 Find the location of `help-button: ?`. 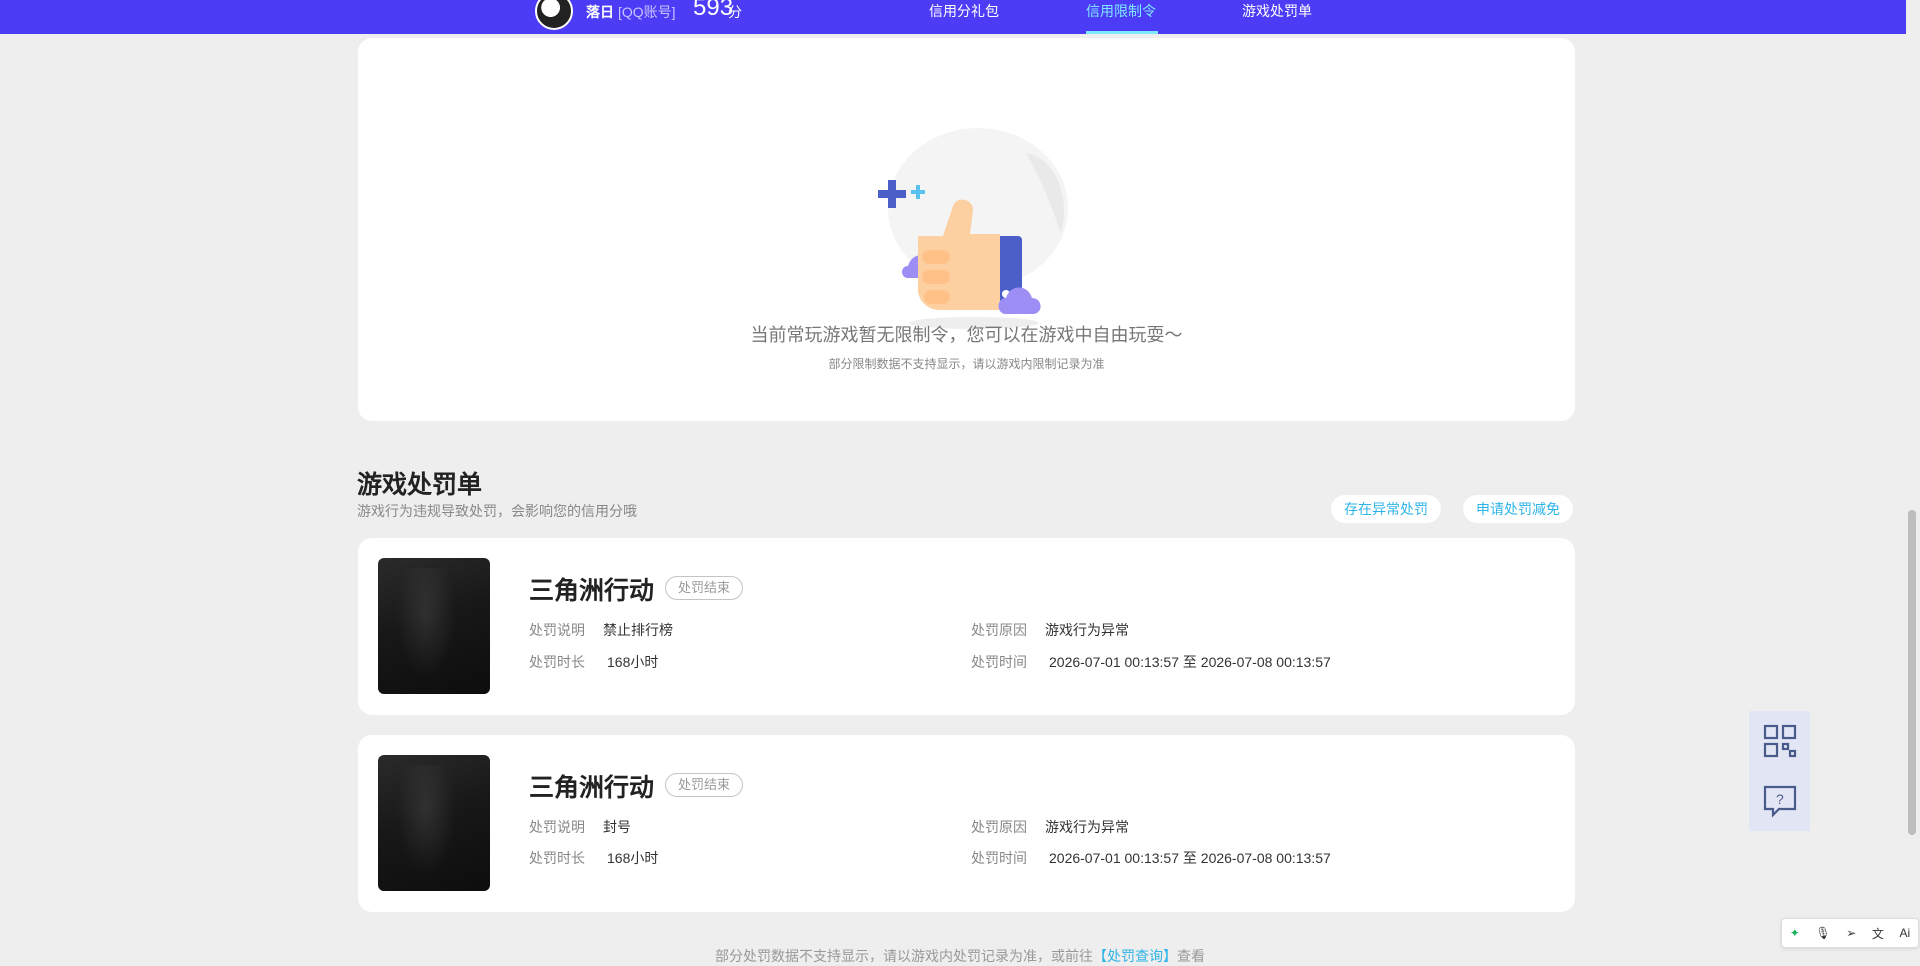

help-button: ? is located at coordinates (1779, 801).